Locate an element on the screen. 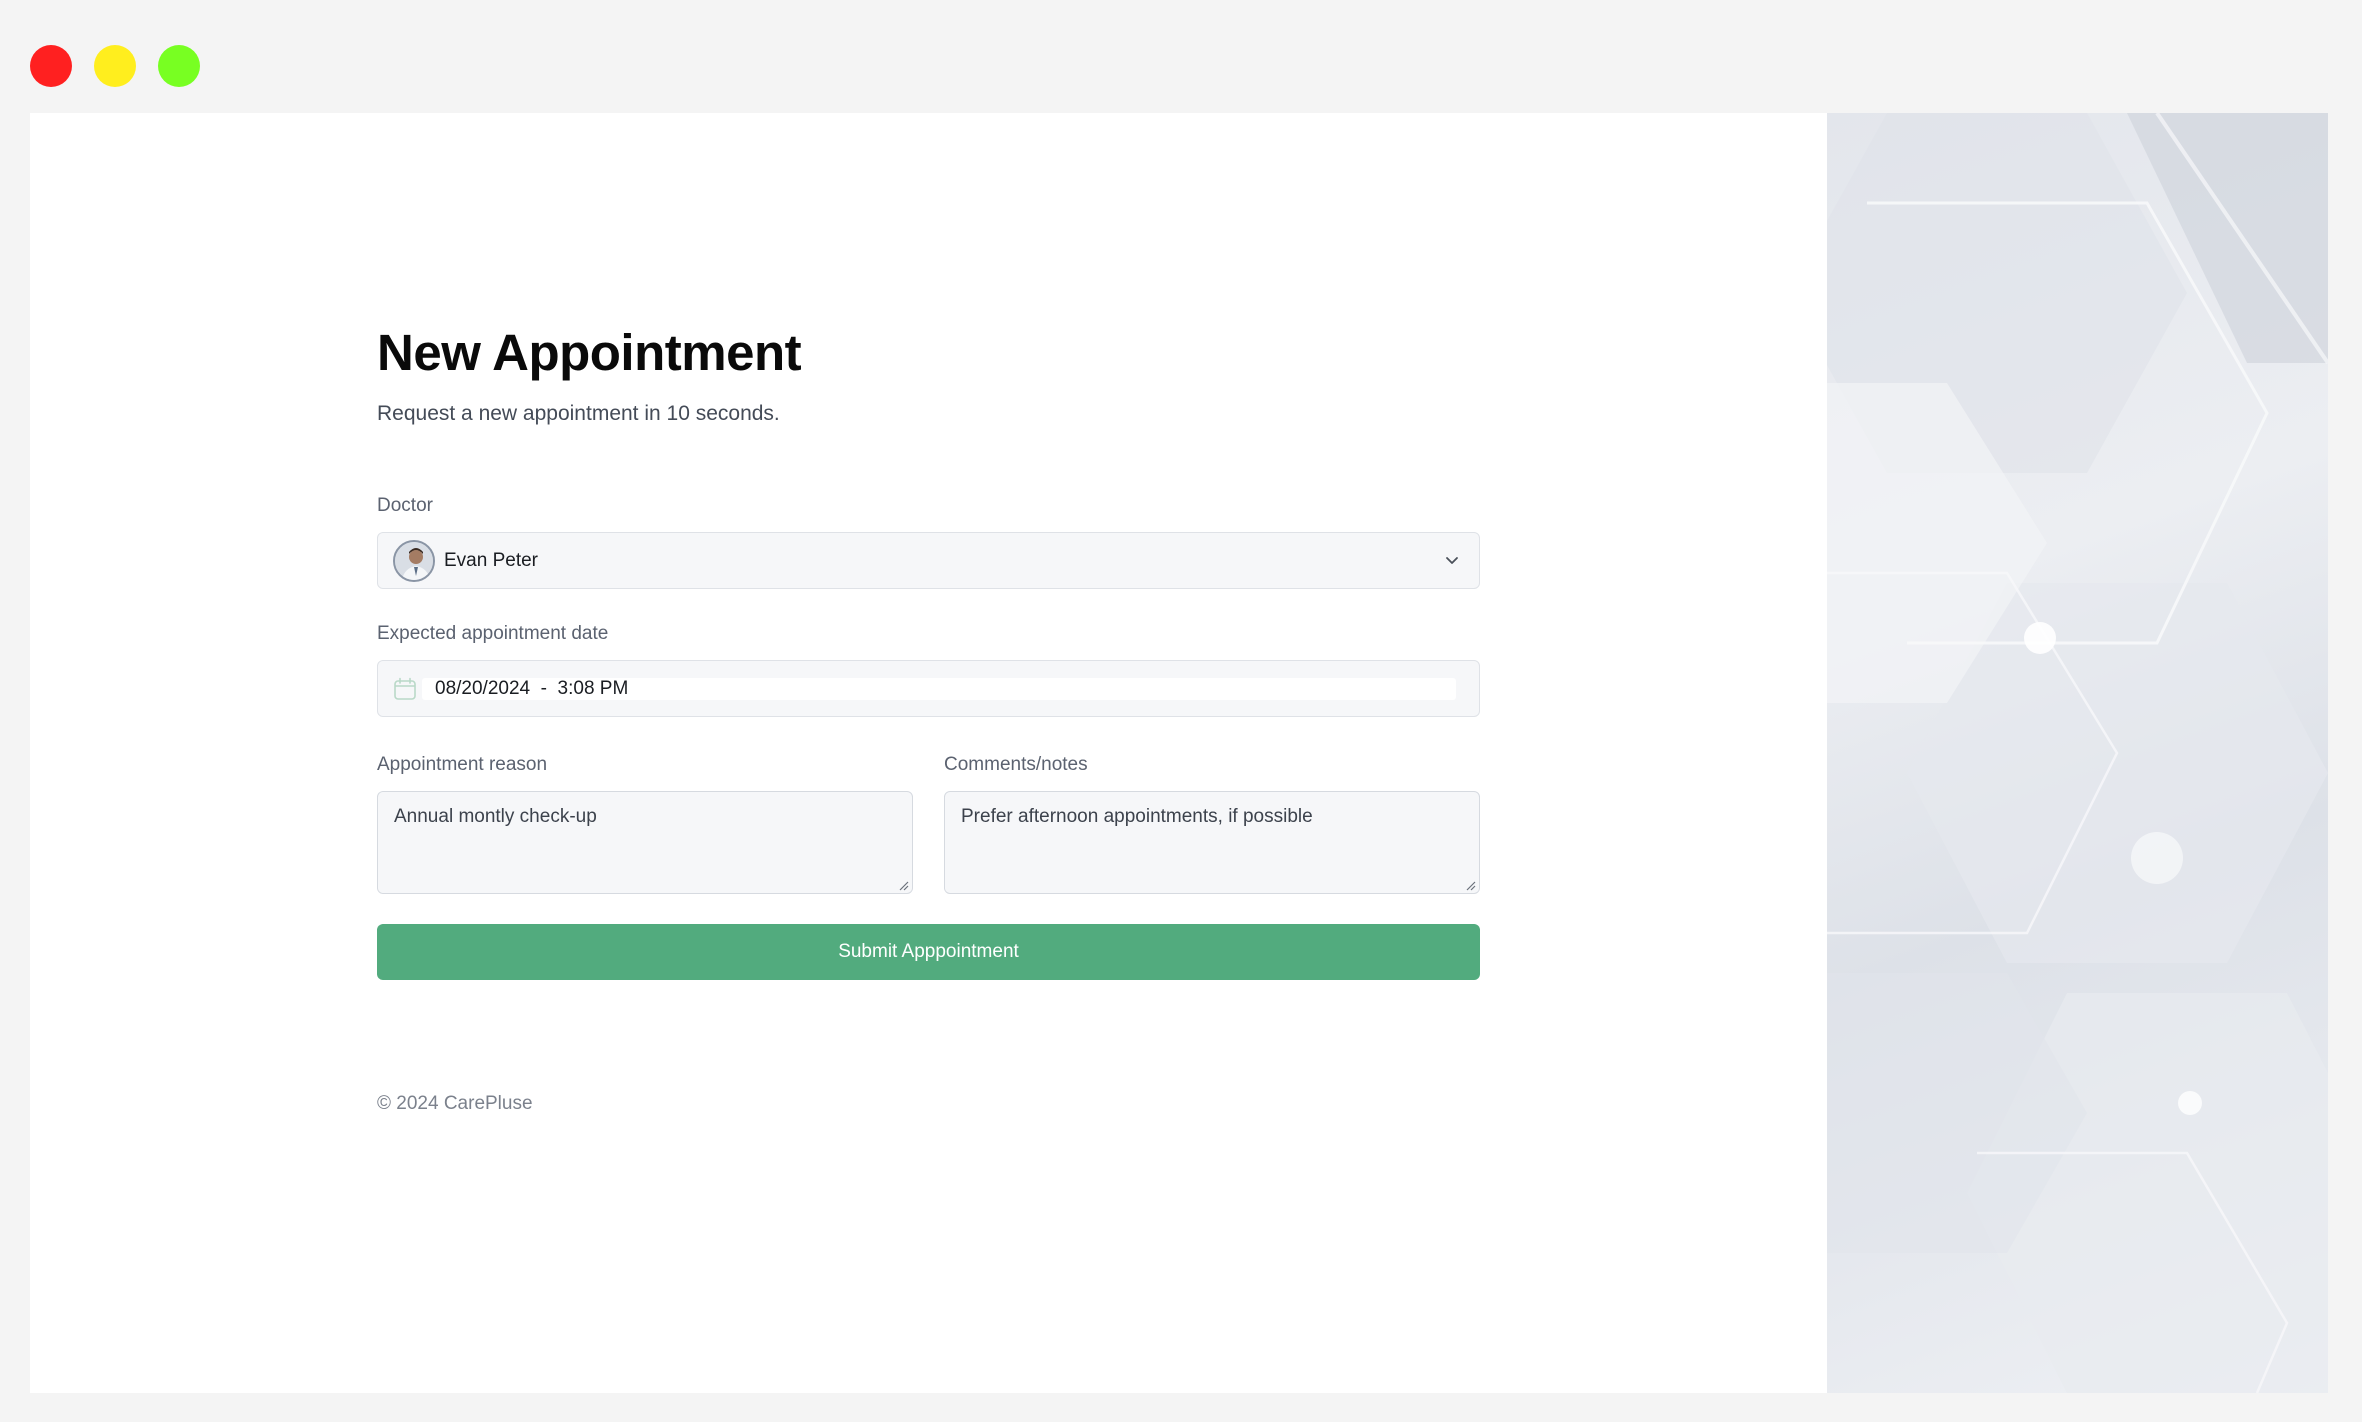  date-picker: 08/20/2024 - 3:08 PM is located at coordinates (928, 688).